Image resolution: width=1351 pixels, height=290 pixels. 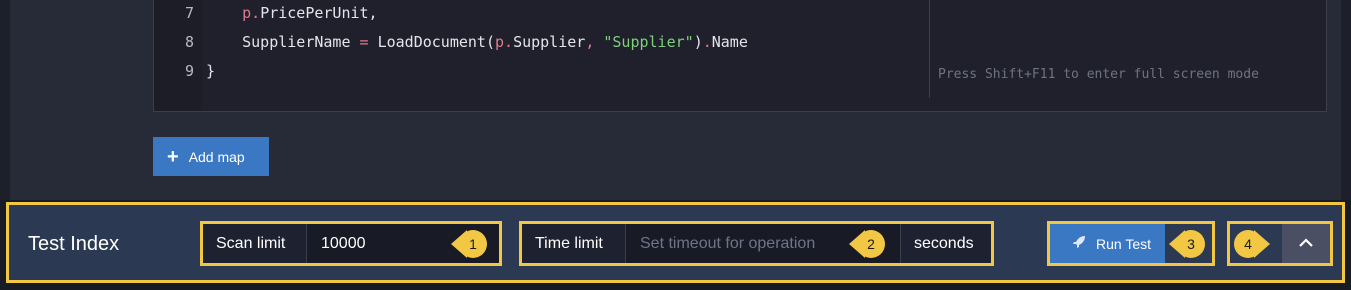 What do you see at coordinates (469, 244) in the screenshot?
I see `callout-badge-1: 1` at bounding box center [469, 244].